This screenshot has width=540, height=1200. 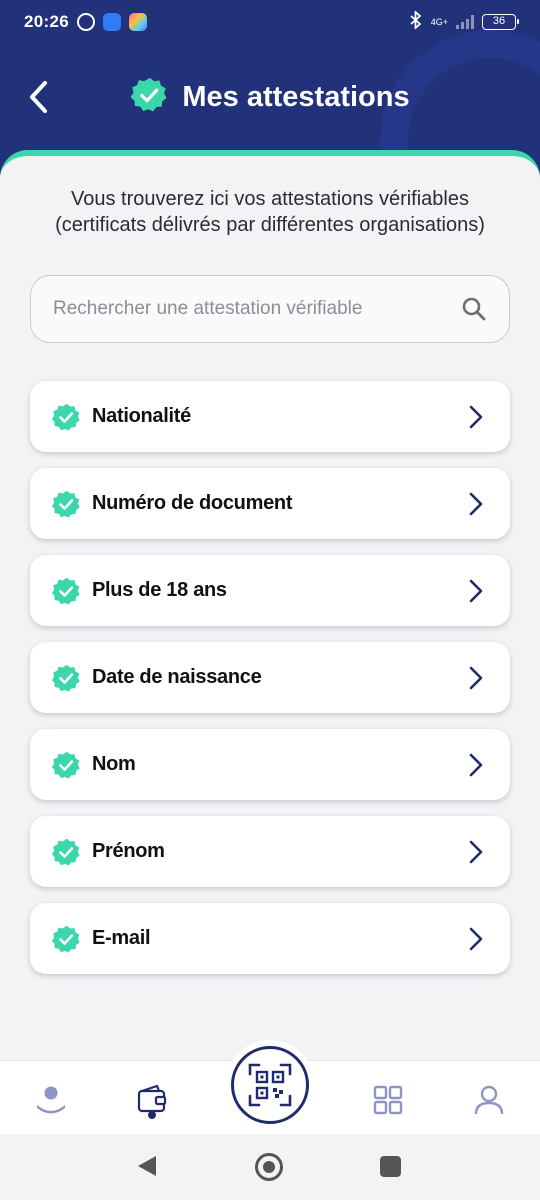 What do you see at coordinates (85, 22) in the screenshot?
I see `alarm-icon` at bounding box center [85, 22].